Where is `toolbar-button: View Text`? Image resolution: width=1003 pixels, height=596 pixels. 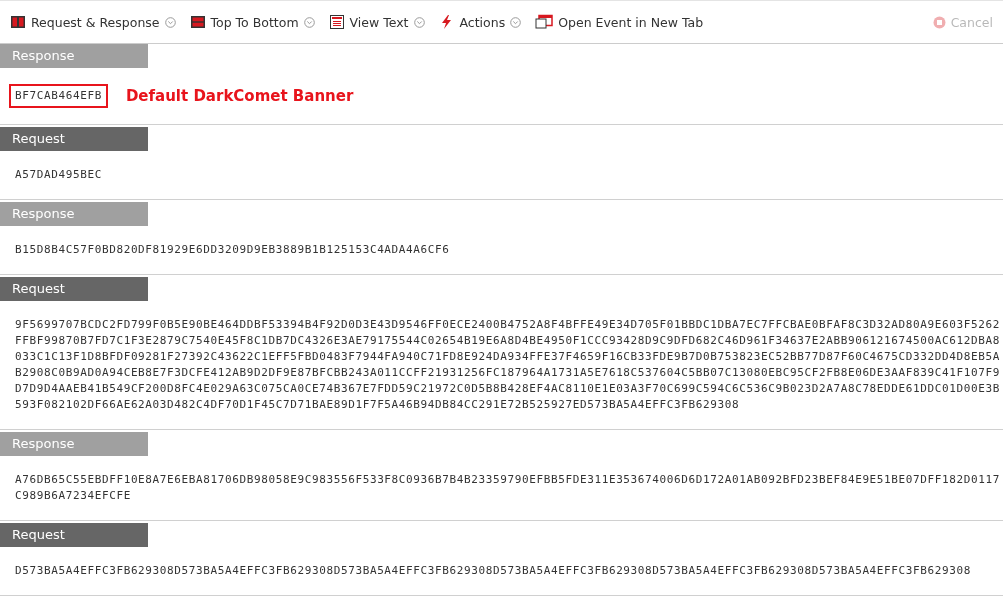
toolbar-button: View Text is located at coordinates (376, 22).